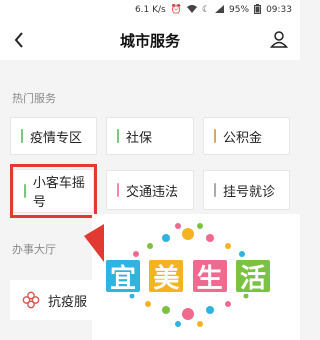 The image size is (320, 340). What do you see at coordinates (249, 192) in the screenshot?
I see `tile-label: 挂号就诊` at bounding box center [249, 192].